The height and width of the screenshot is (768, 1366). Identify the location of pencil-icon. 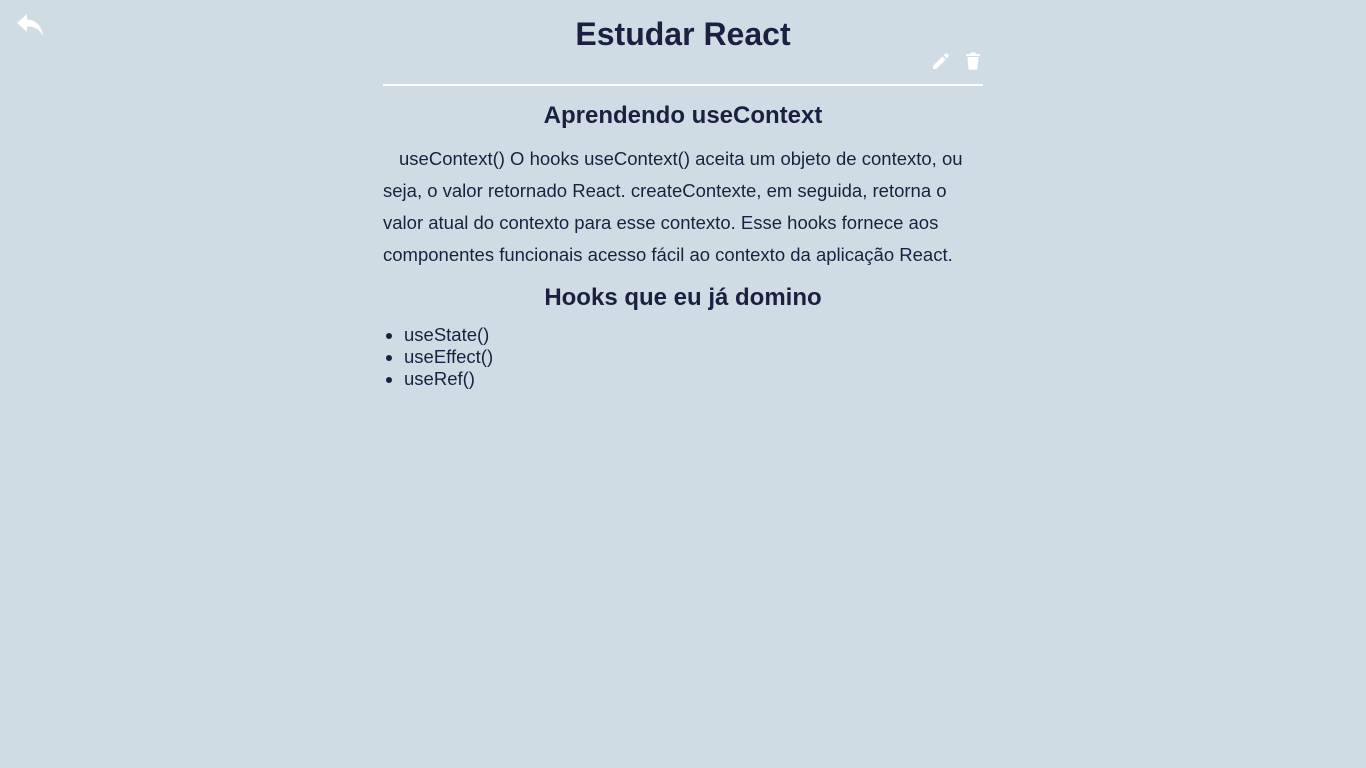
(941, 63).